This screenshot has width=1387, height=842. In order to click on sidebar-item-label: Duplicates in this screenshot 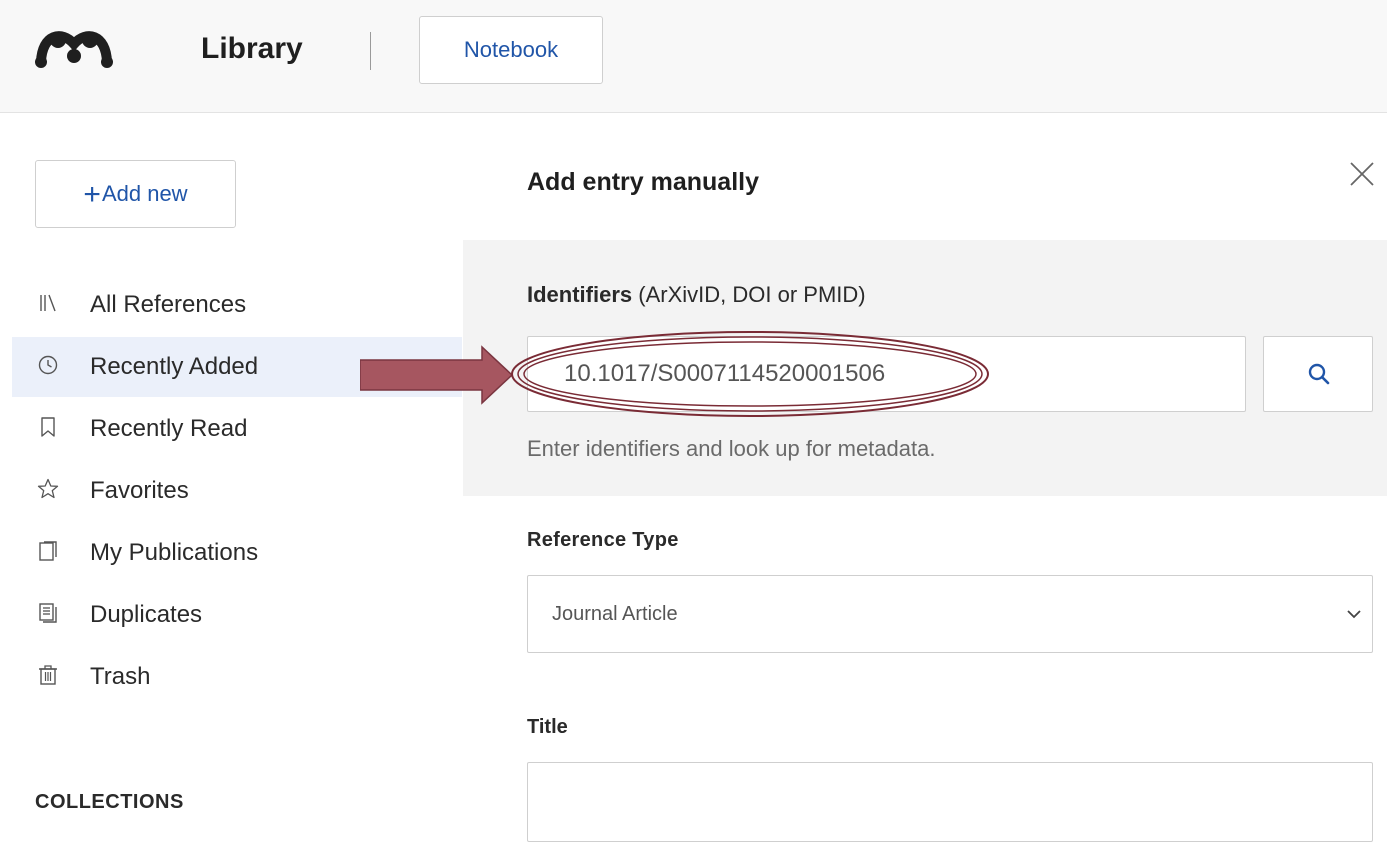, I will do `click(146, 614)`.